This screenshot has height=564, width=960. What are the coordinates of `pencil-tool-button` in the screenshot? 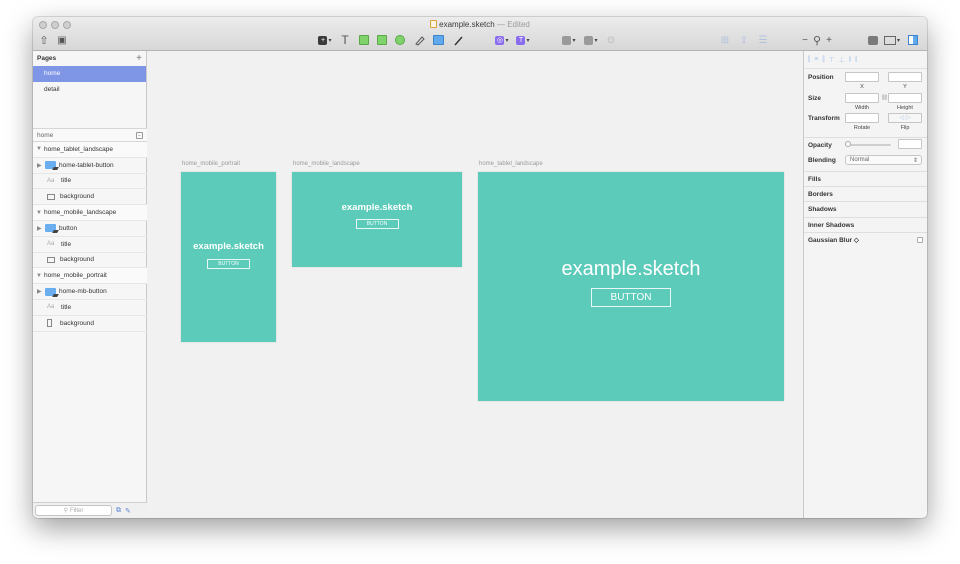 It's located at (458, 40).